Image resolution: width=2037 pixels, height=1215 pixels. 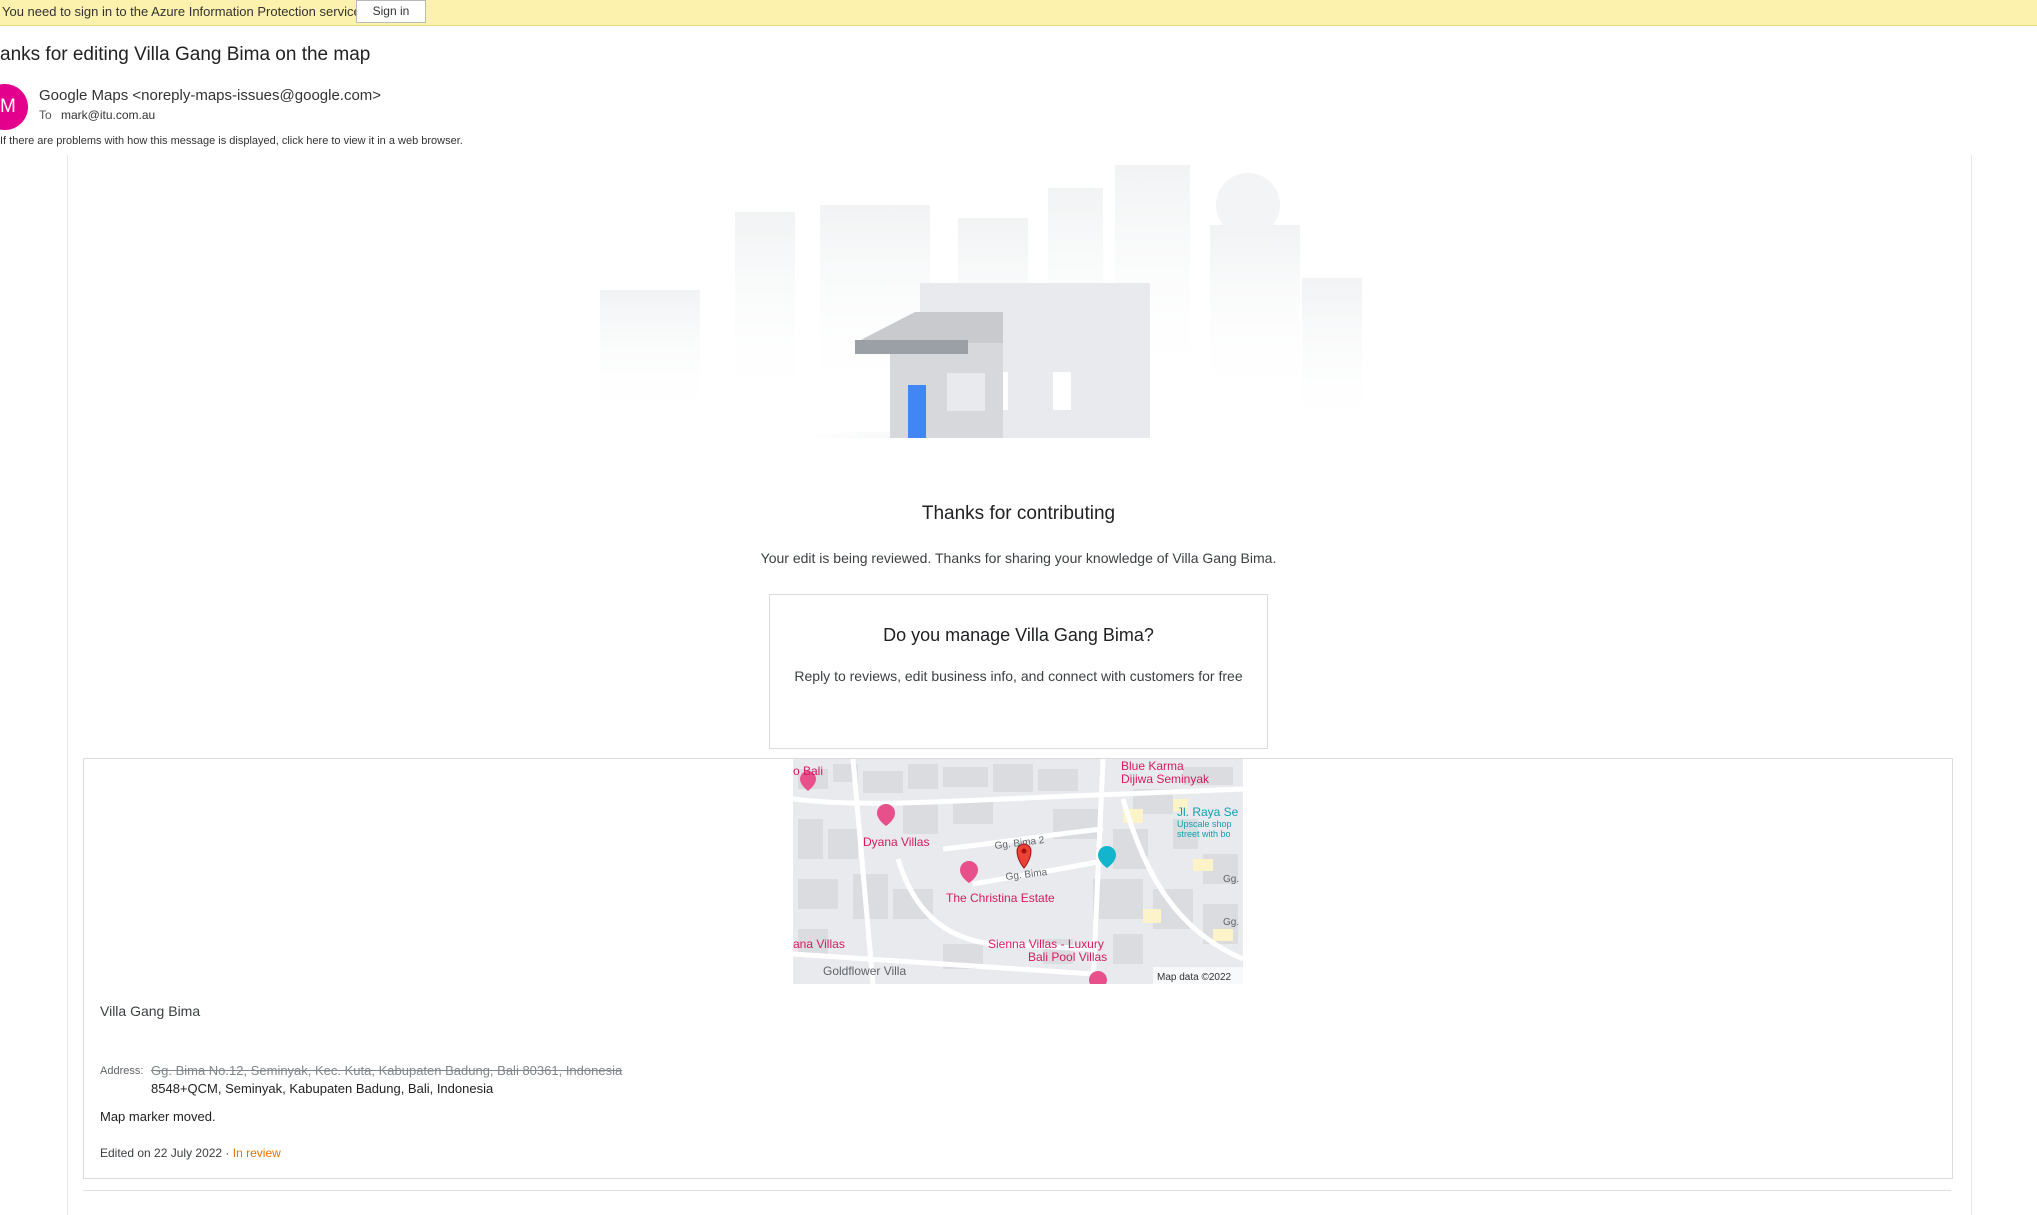 I want to click on map-label: ana Villas, so click(x=819, y=944).